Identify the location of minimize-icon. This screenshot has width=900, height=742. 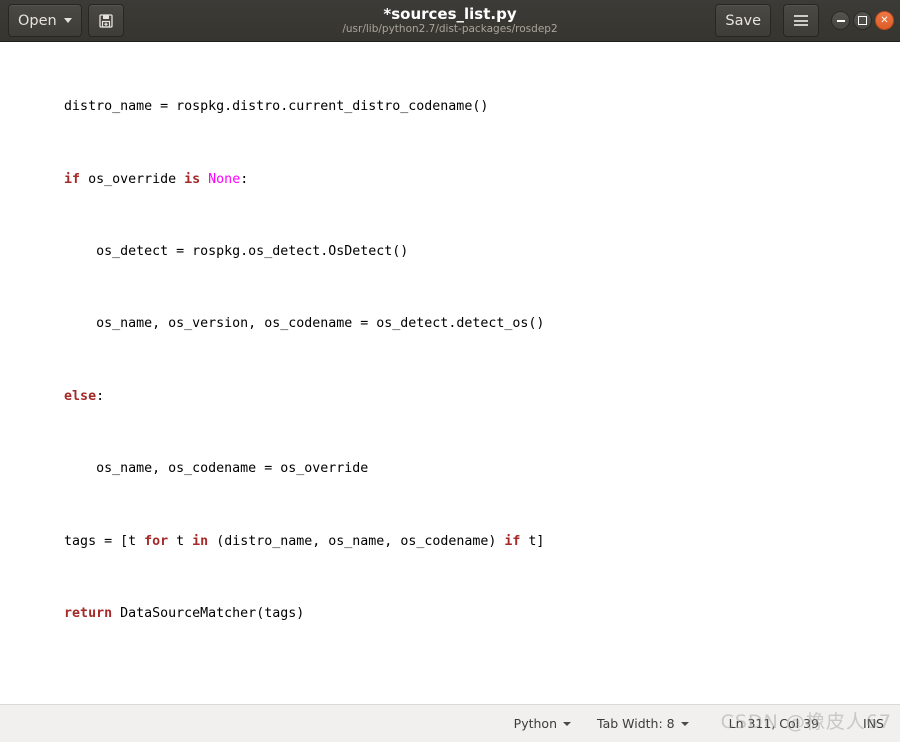
(840, 20).